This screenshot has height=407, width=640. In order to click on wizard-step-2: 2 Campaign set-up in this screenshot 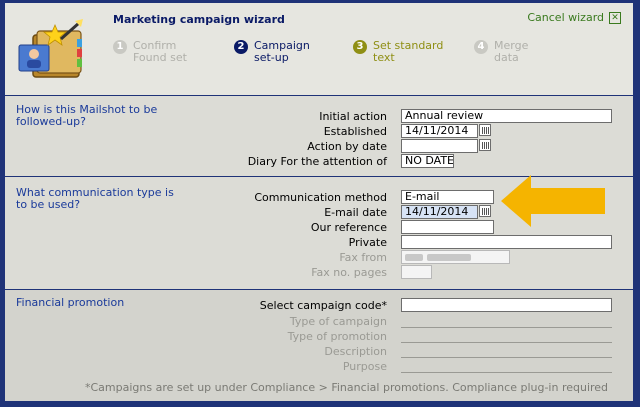, I will do `click(272, 52)`.